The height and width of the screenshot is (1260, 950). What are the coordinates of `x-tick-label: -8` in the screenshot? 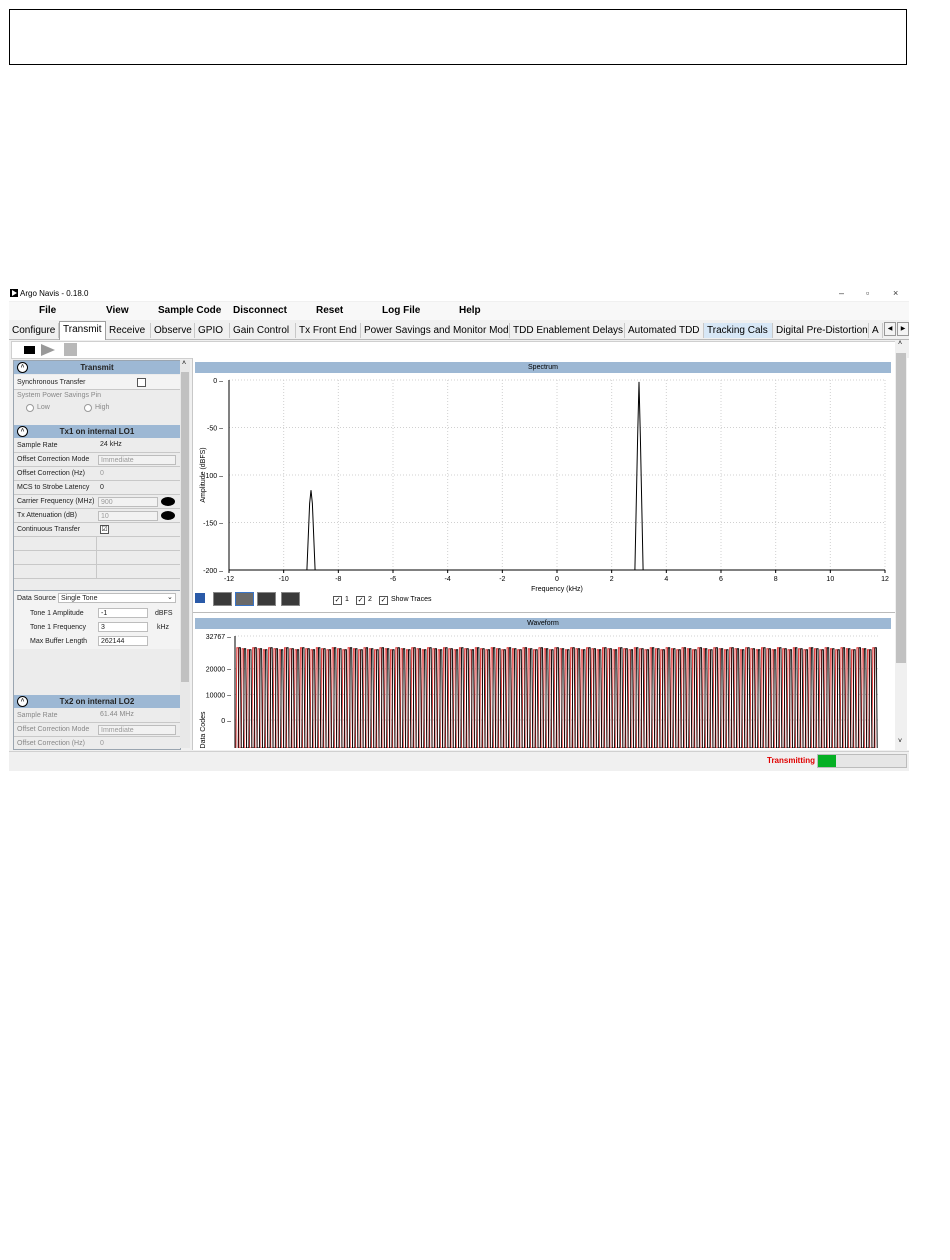 It's located at (338, 579).